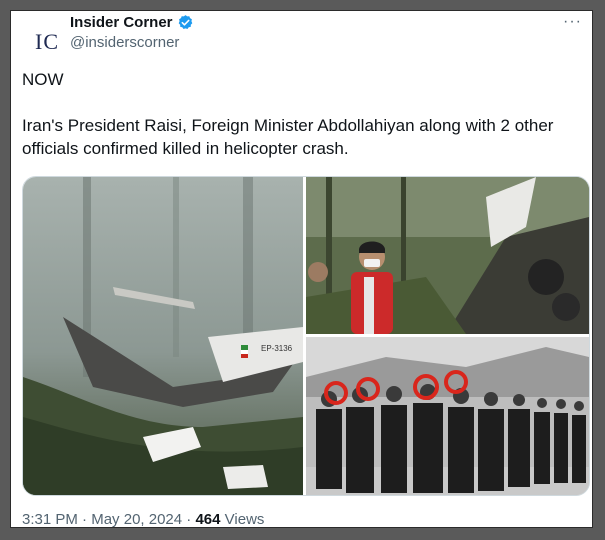  Describe the element at coordinates (124, 42) in the screenshot. I see `author-handle: @insiderscorner` at that location.